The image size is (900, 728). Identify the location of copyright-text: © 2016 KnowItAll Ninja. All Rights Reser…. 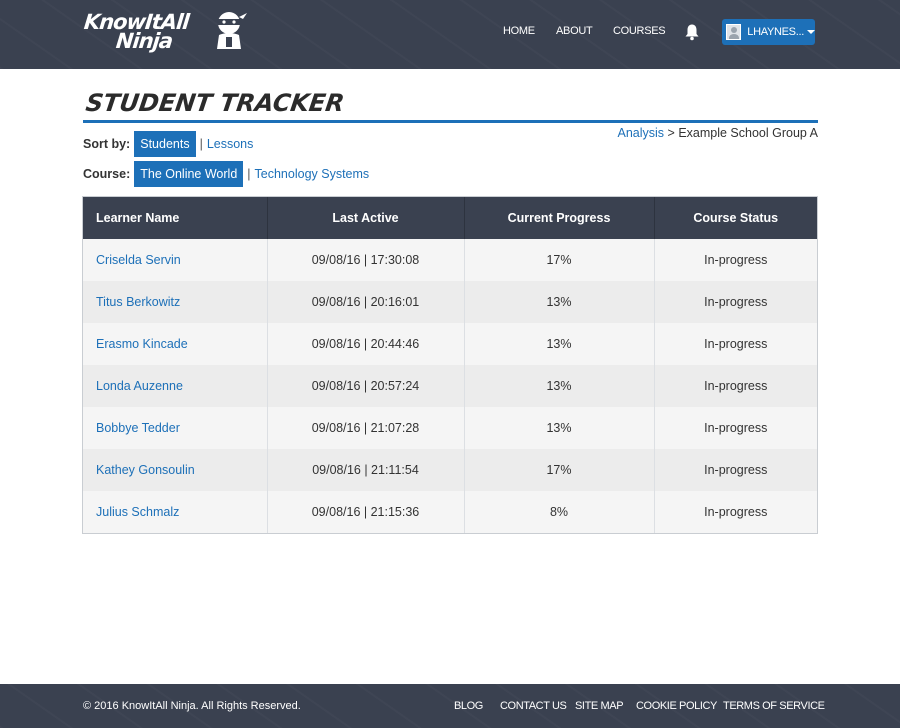
(192, 706).